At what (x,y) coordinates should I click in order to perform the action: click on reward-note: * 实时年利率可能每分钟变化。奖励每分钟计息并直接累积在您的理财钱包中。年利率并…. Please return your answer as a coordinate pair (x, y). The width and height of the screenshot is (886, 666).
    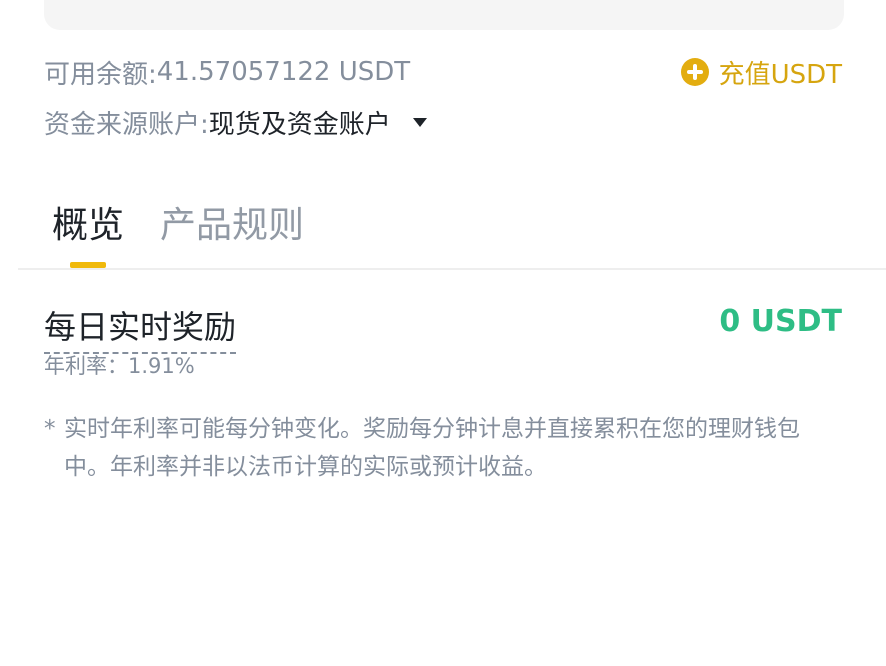
    Looking at the image, I should click on (444, 448).